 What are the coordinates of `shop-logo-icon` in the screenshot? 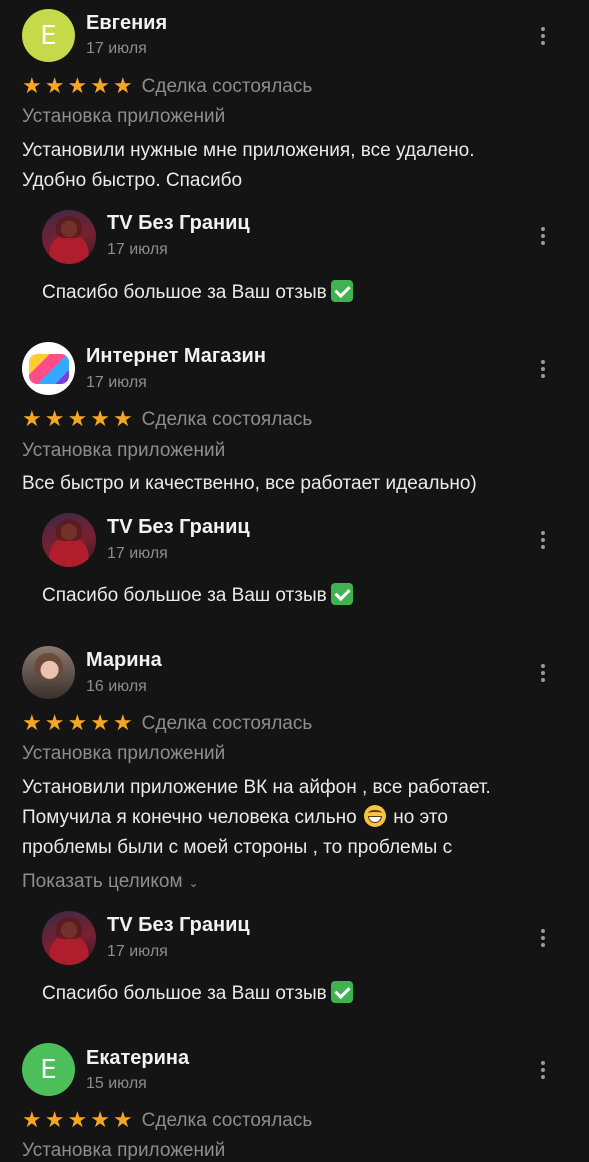 It's located at (48, 368).